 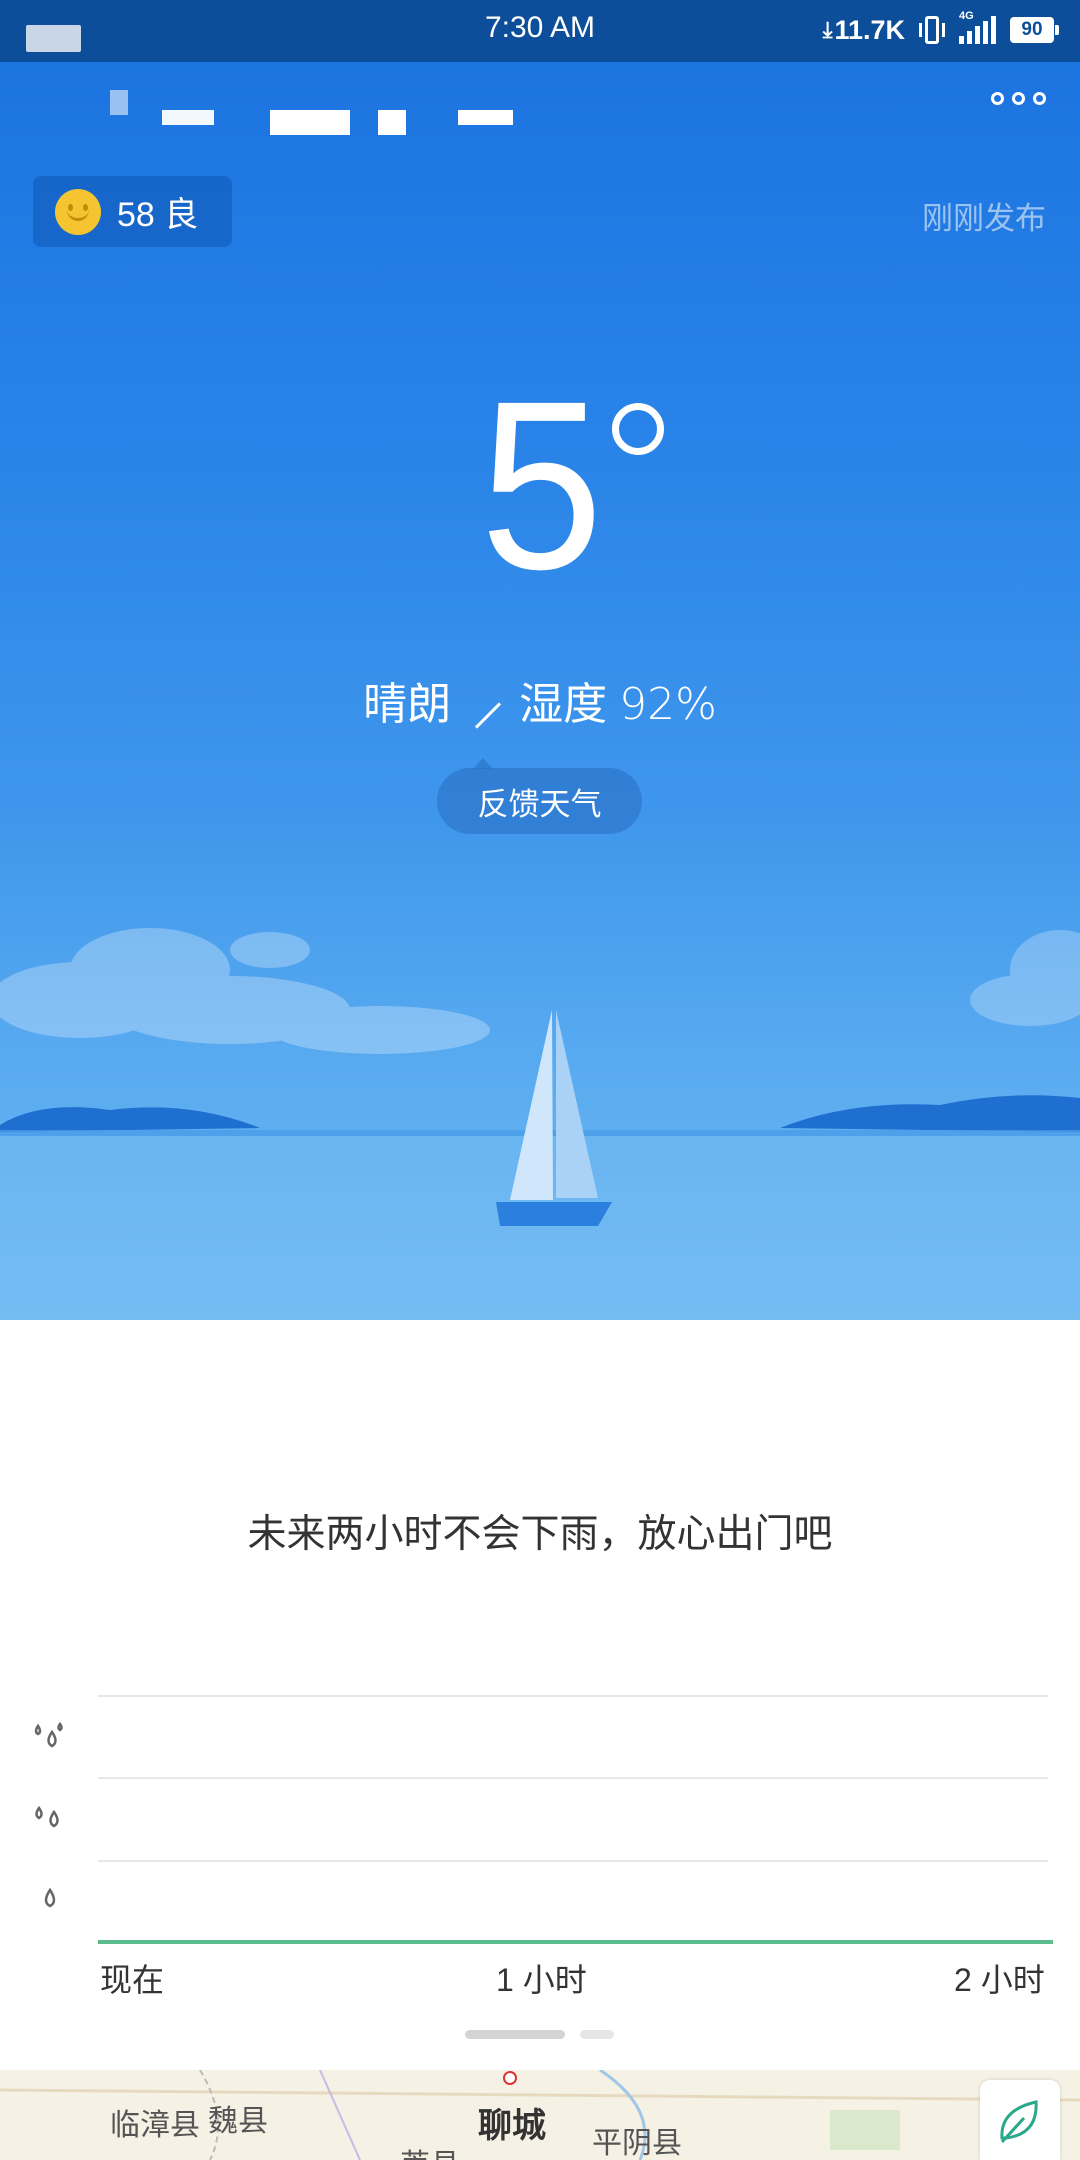 I want to click on humidity-label: 湿度, so click(x=563, y=704).